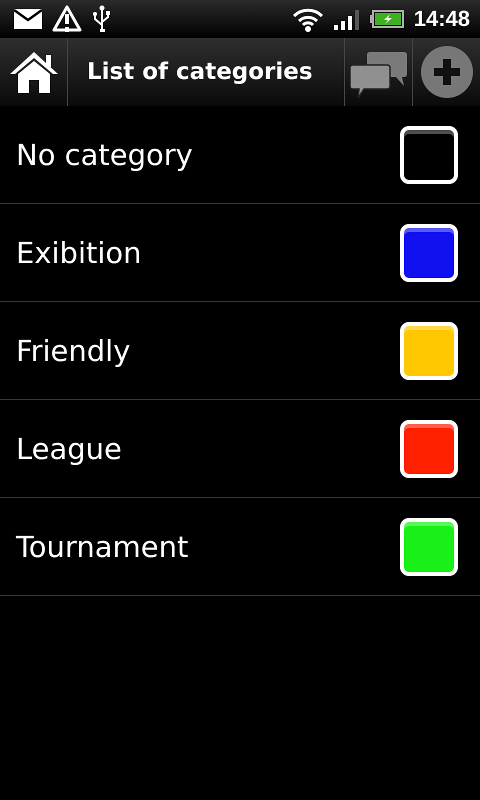 Image resolution: width=480 pixels, height=800 pixels. Describe the element at coordinates (442, 19) in the screenshot. I see `clock-time: 14:48` at that location.